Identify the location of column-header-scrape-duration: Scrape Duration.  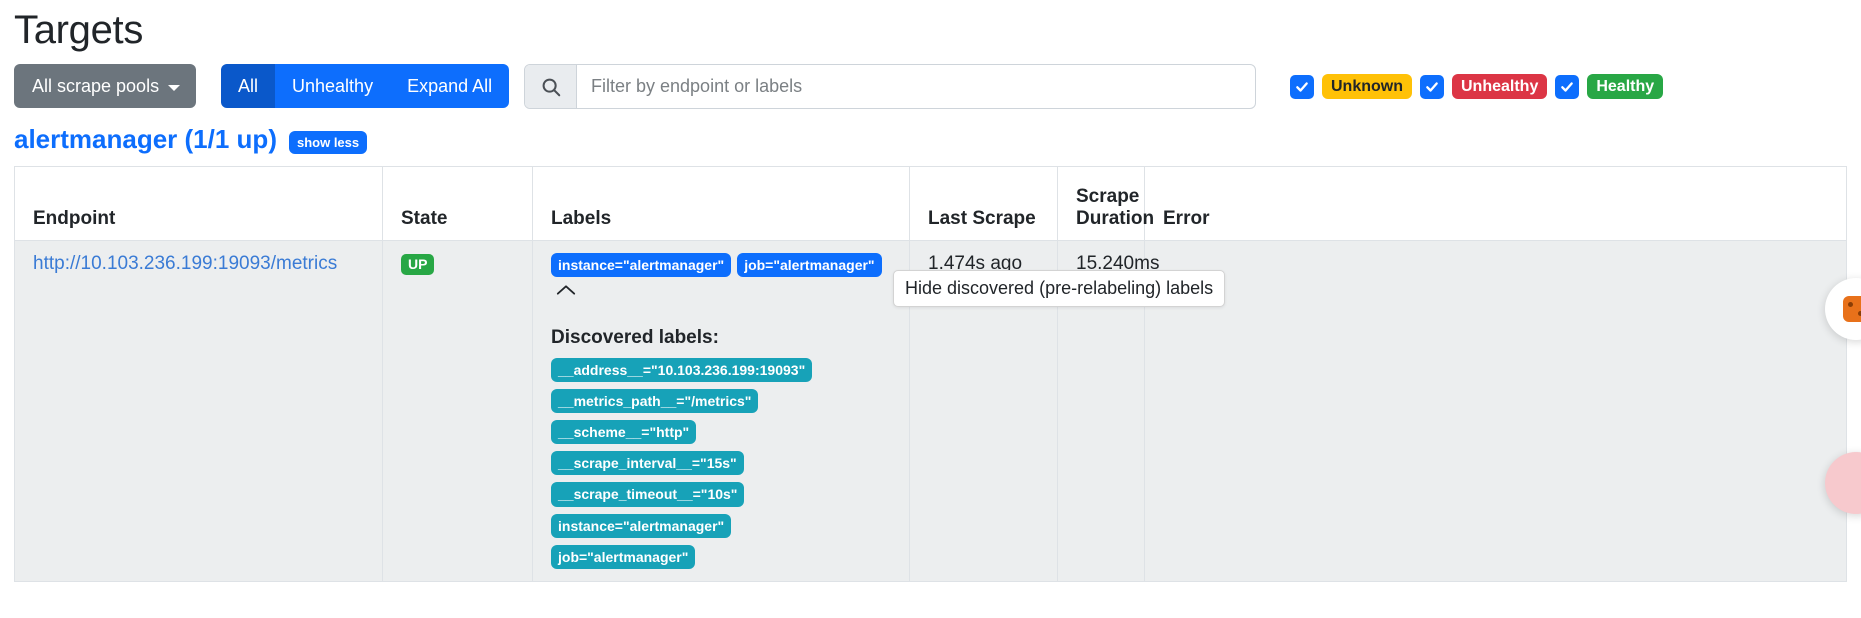
(1105, 203).